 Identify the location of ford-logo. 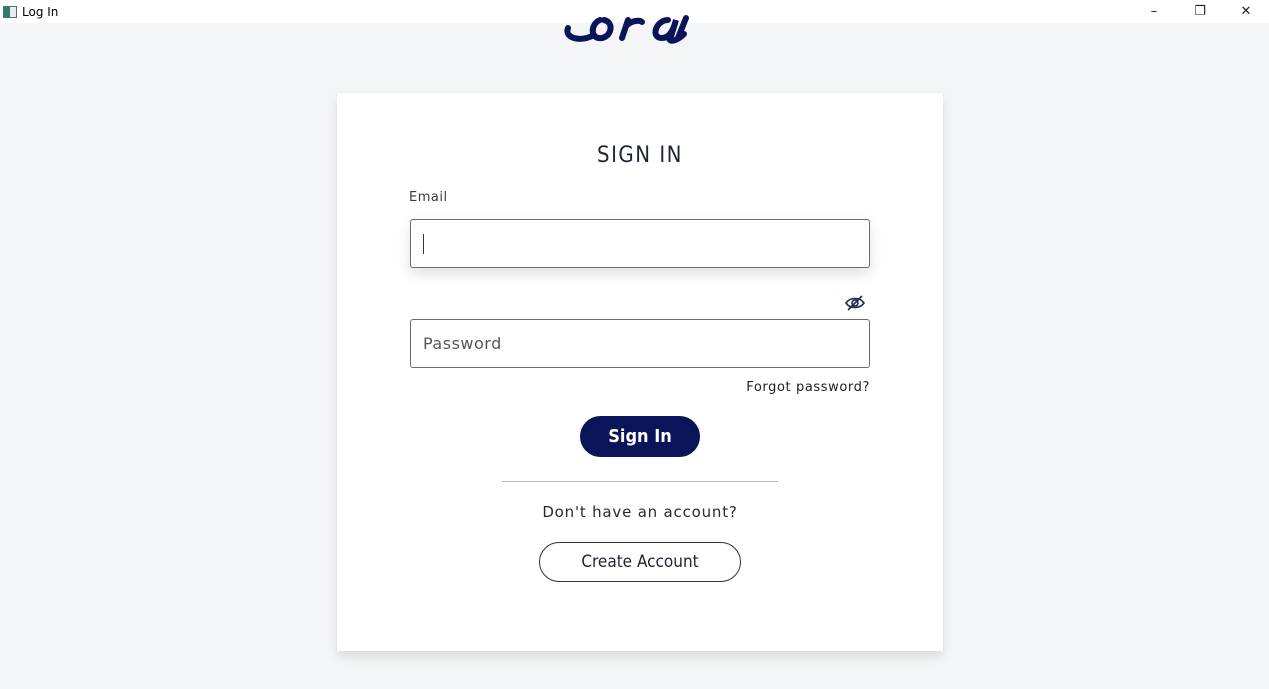
(635, 22).